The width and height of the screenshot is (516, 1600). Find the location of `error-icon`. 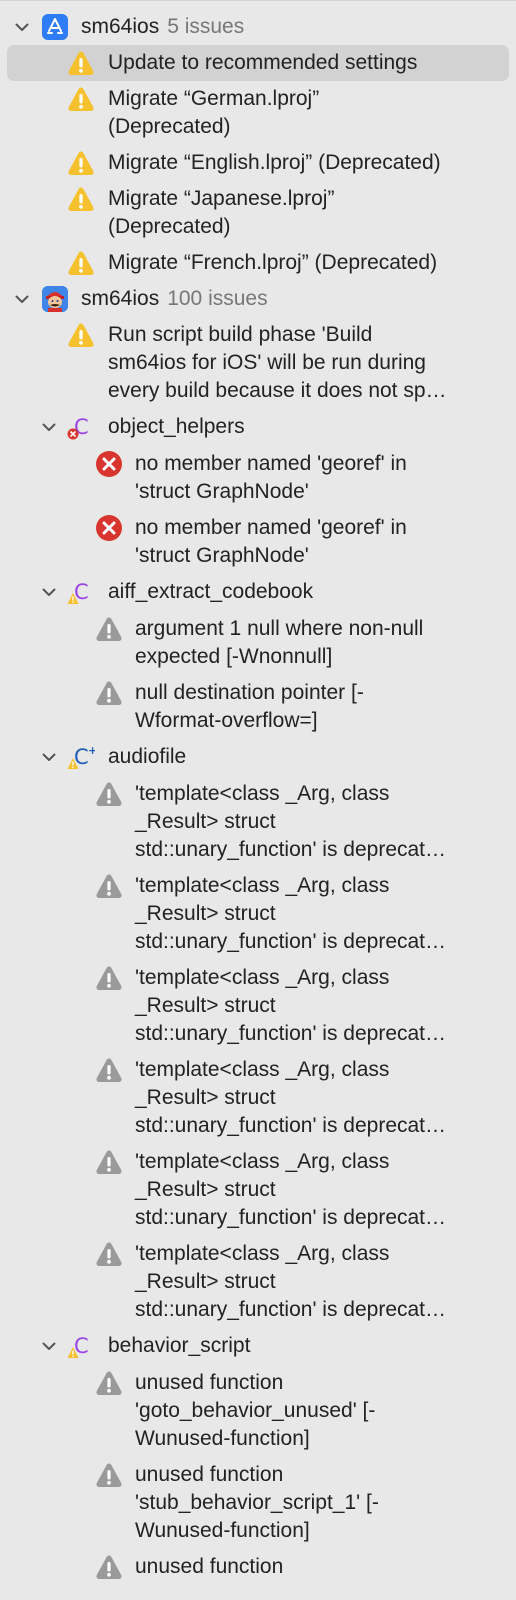

error-icon is located at coordinates (109, 528).